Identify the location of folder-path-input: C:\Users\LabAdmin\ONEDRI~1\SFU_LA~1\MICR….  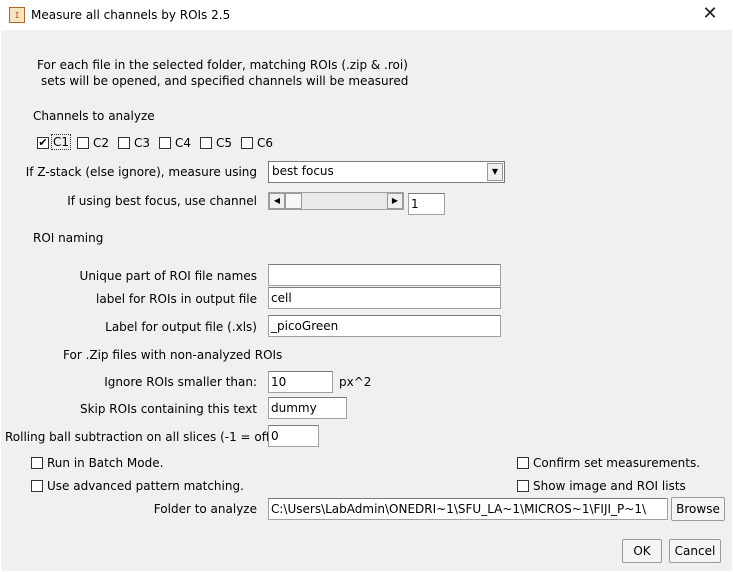
(468, 509).